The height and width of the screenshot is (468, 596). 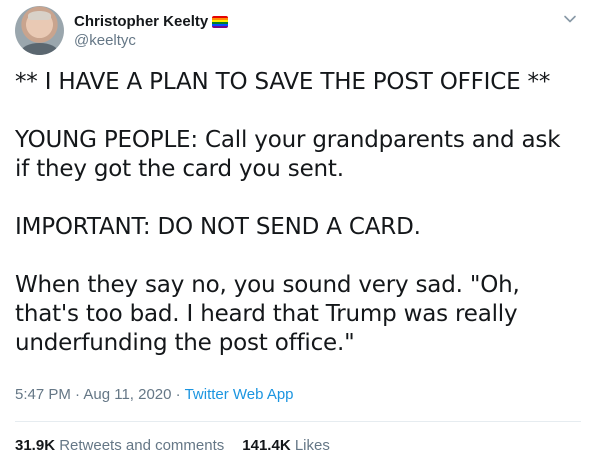 What do you see at coordinates (35, 445) in the screenshot?
I see `retweets-count: 31.9K` at bounding box center [35, 445].